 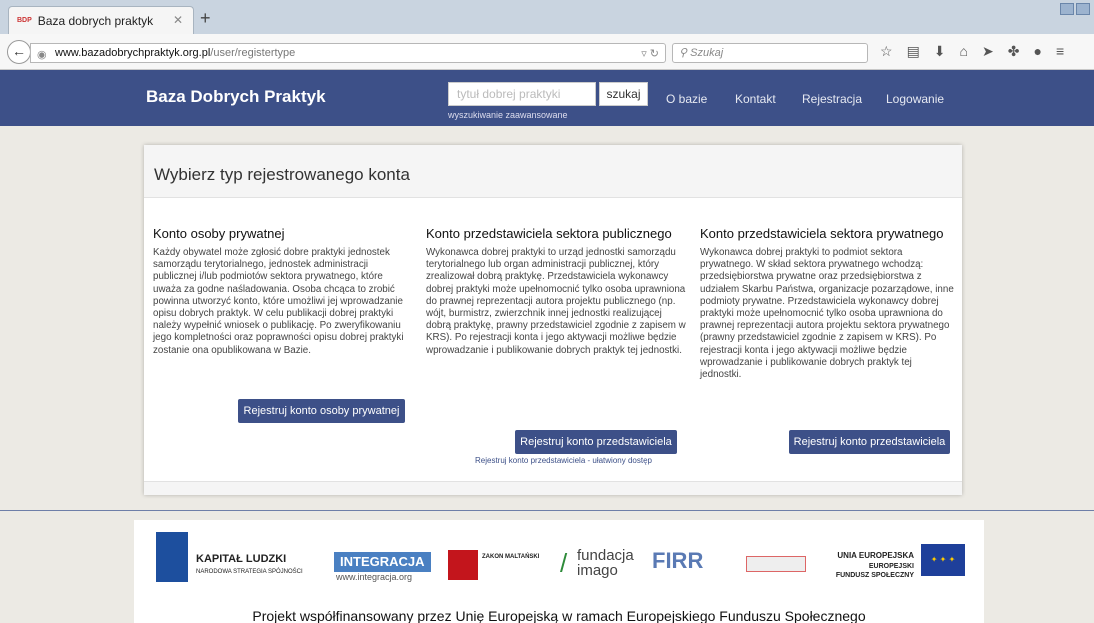 What do you see at coordinates (1083, 9) in the screenshot?
I see `maximize-icon` at bounding box center [1083, 9].